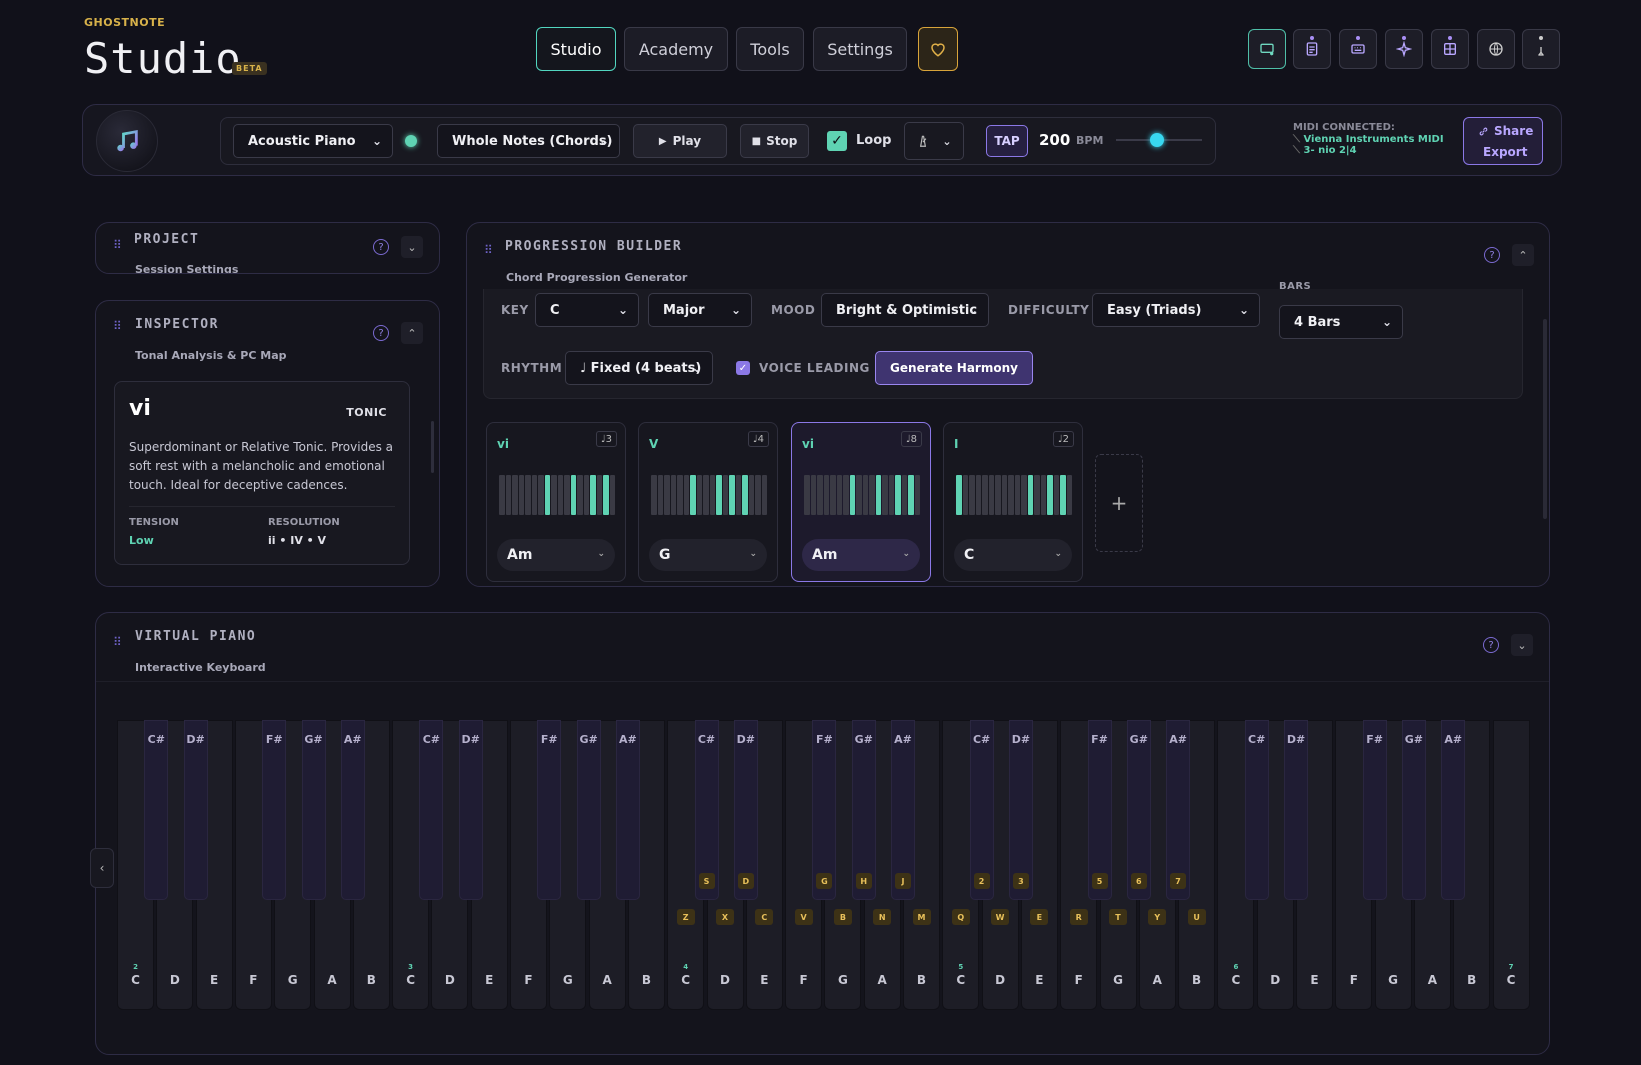  I want to click on key-note-label: C#, so click(1257, 739).